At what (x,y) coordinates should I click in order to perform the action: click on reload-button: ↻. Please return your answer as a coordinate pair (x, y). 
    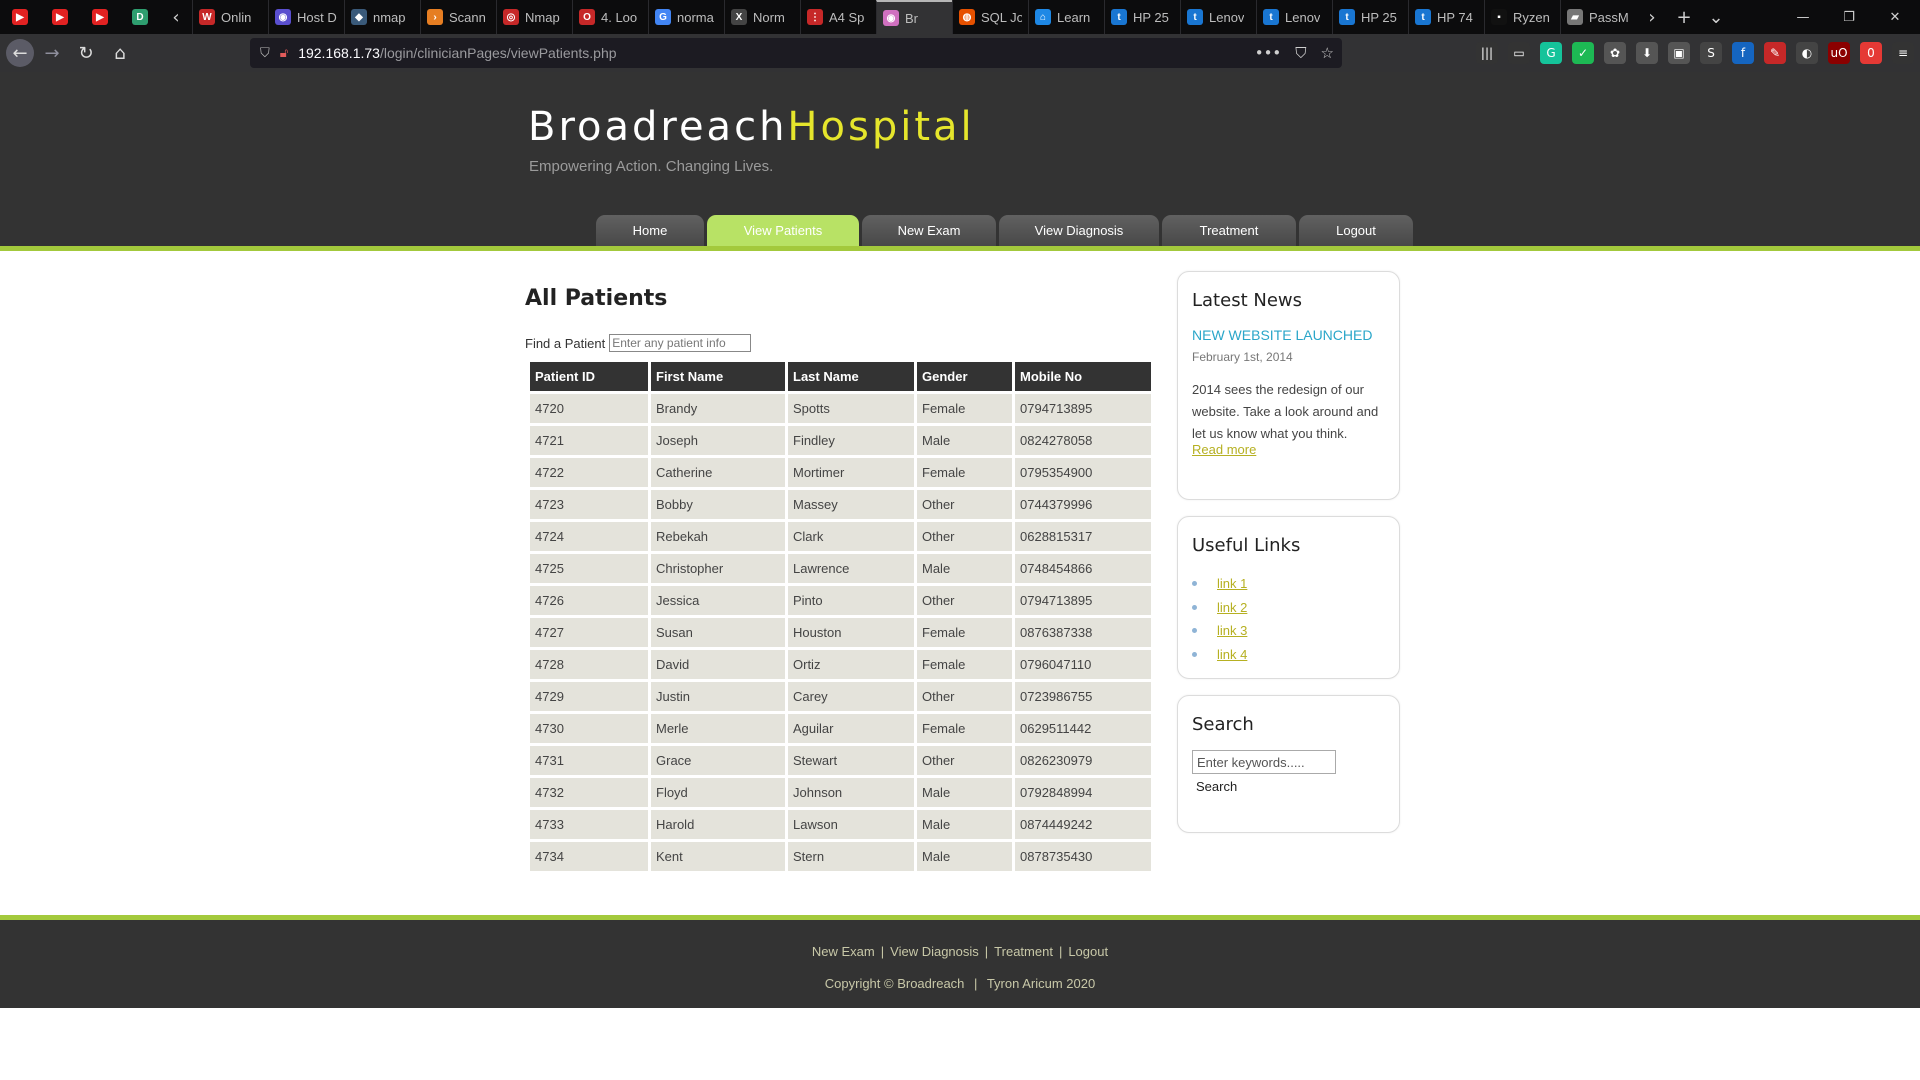
    Looking at the image, I should click on (86, 53).